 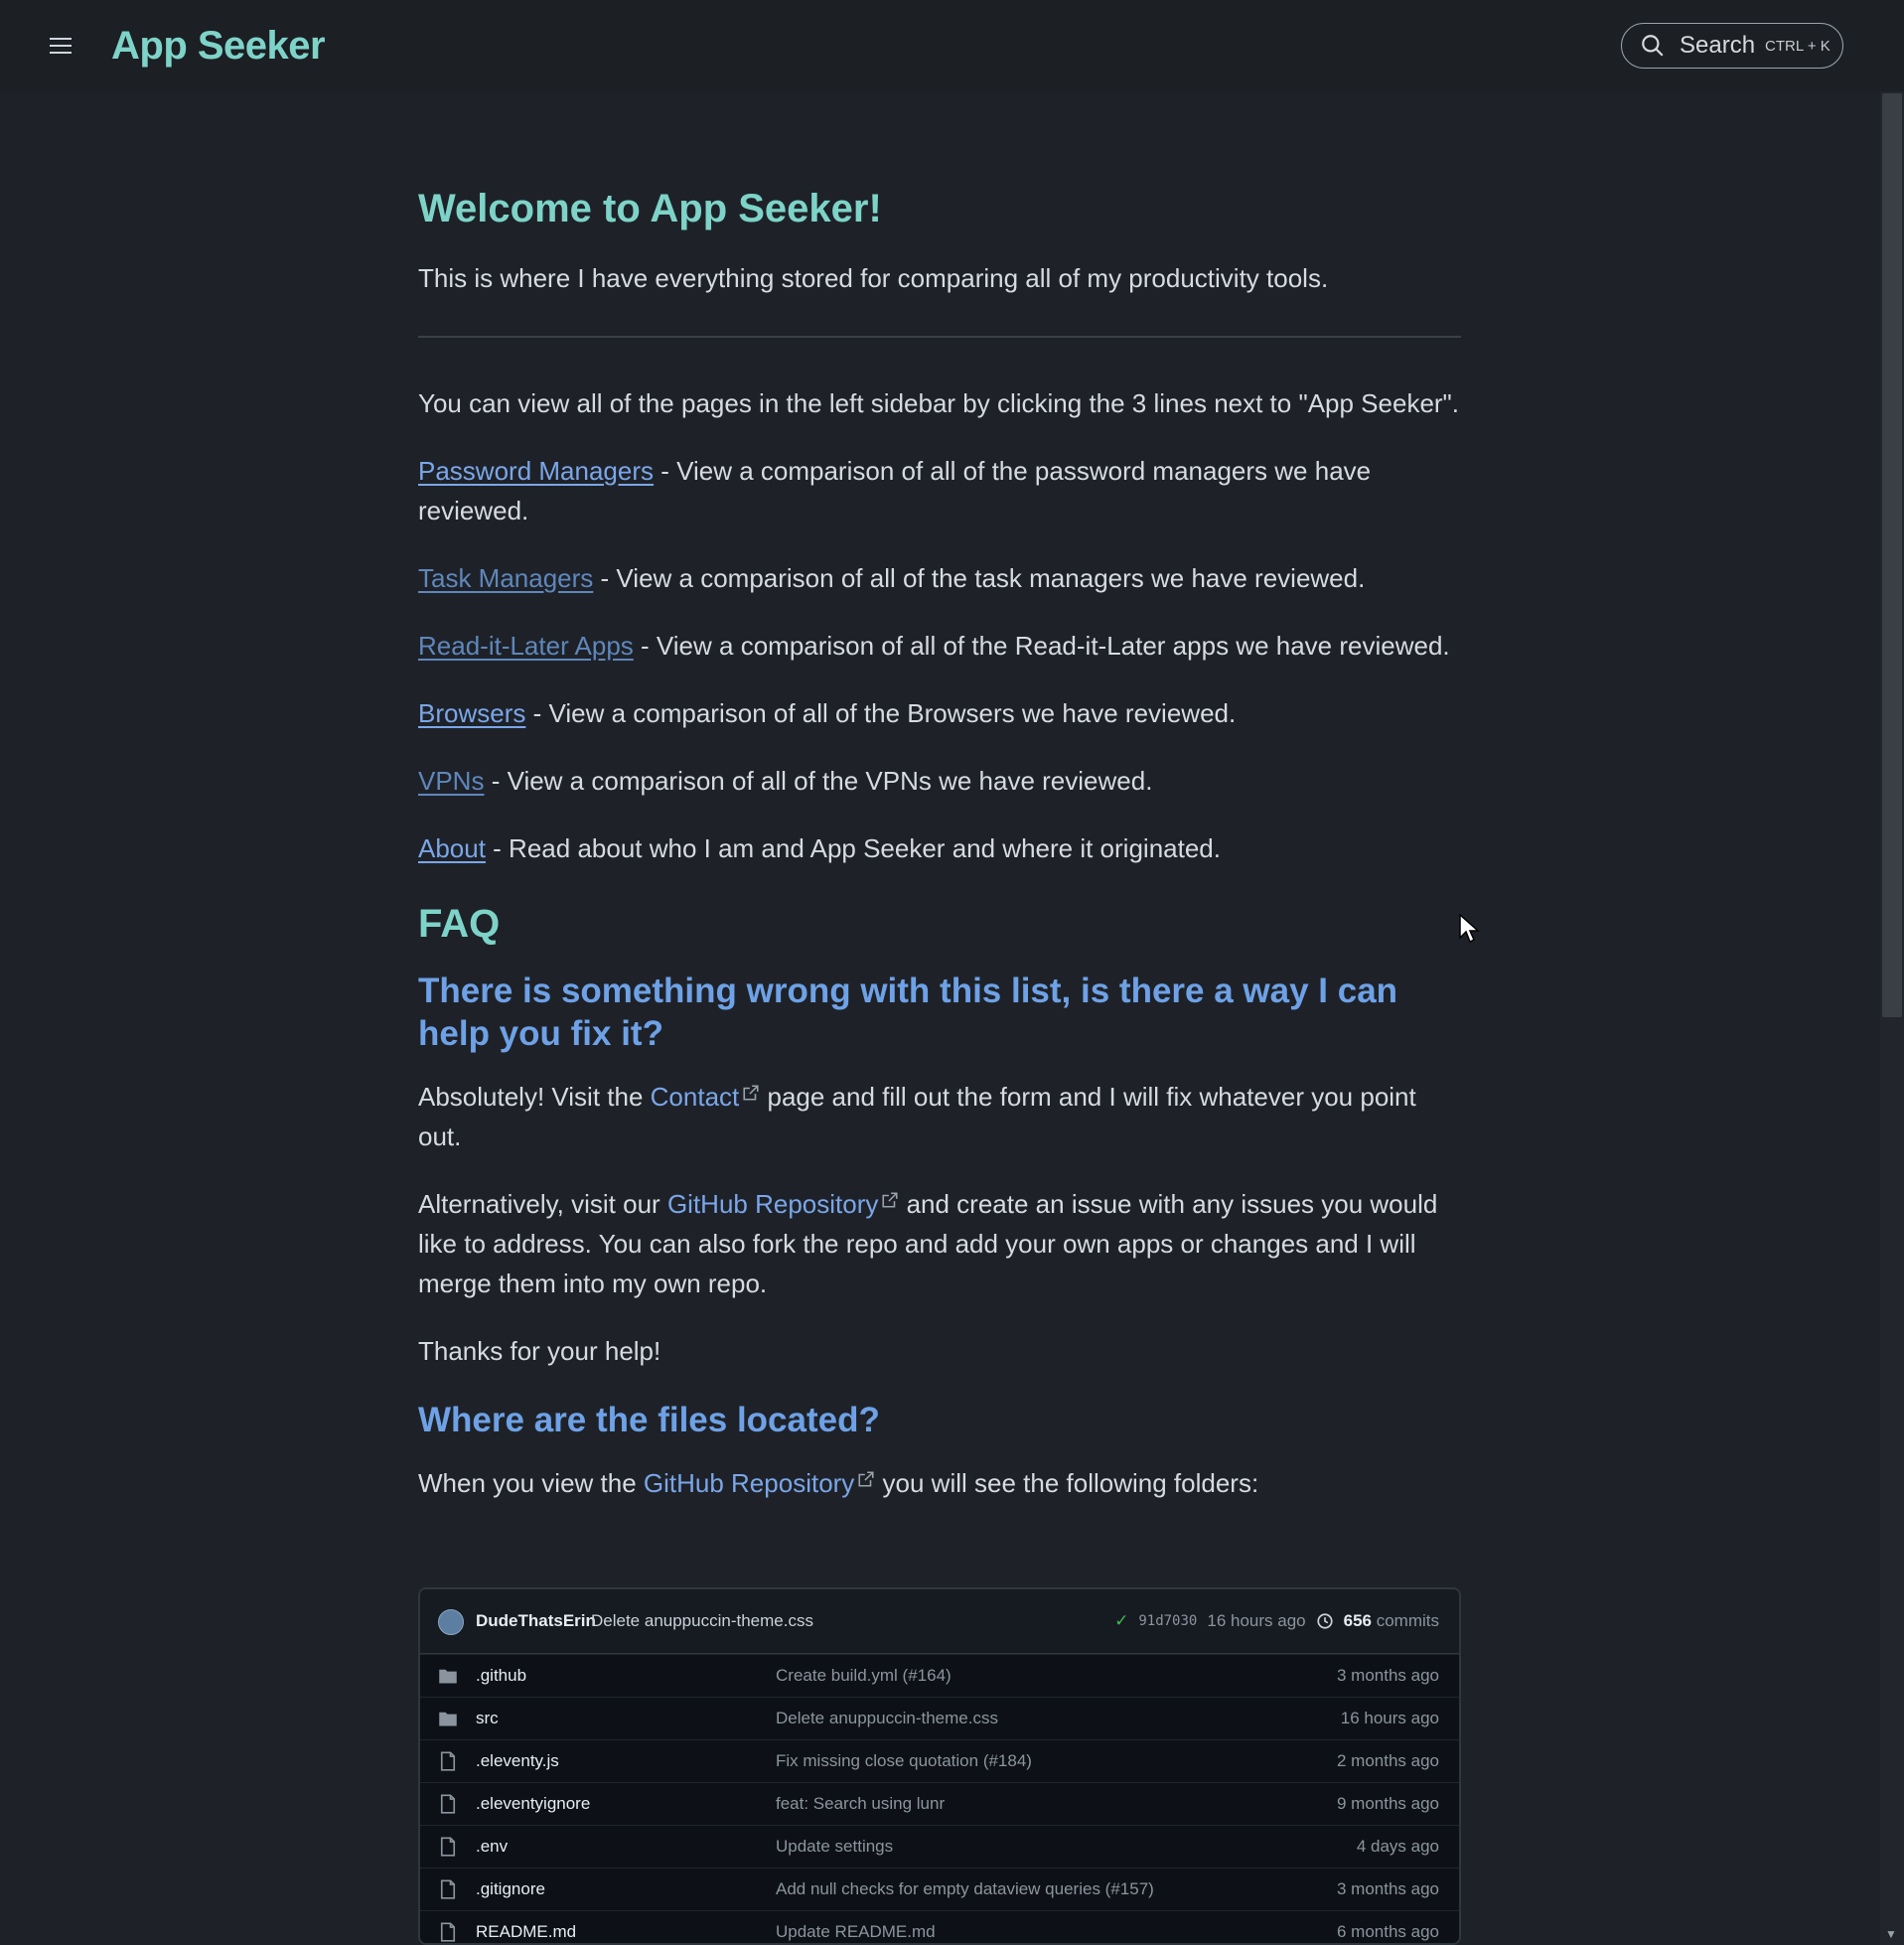 I want to click on file-name: .github, so click(x=501, y=1676).